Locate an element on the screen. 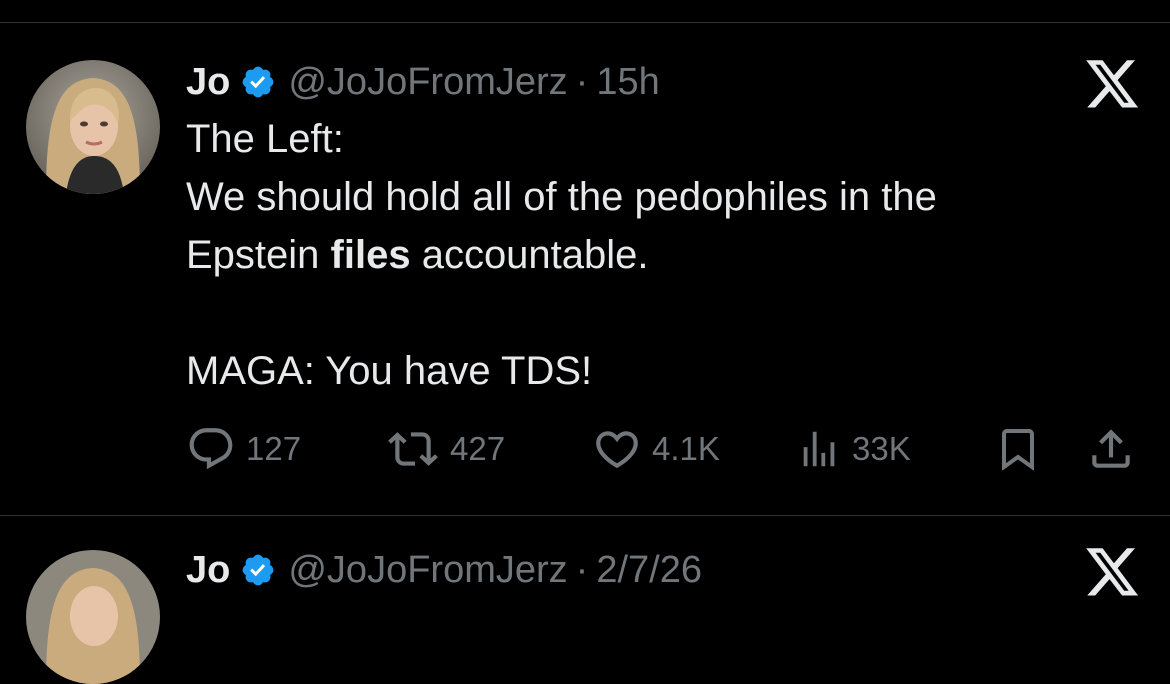 The image size is (1170, 684). tweet-text-bold: files is located at coordinates (370, 255).